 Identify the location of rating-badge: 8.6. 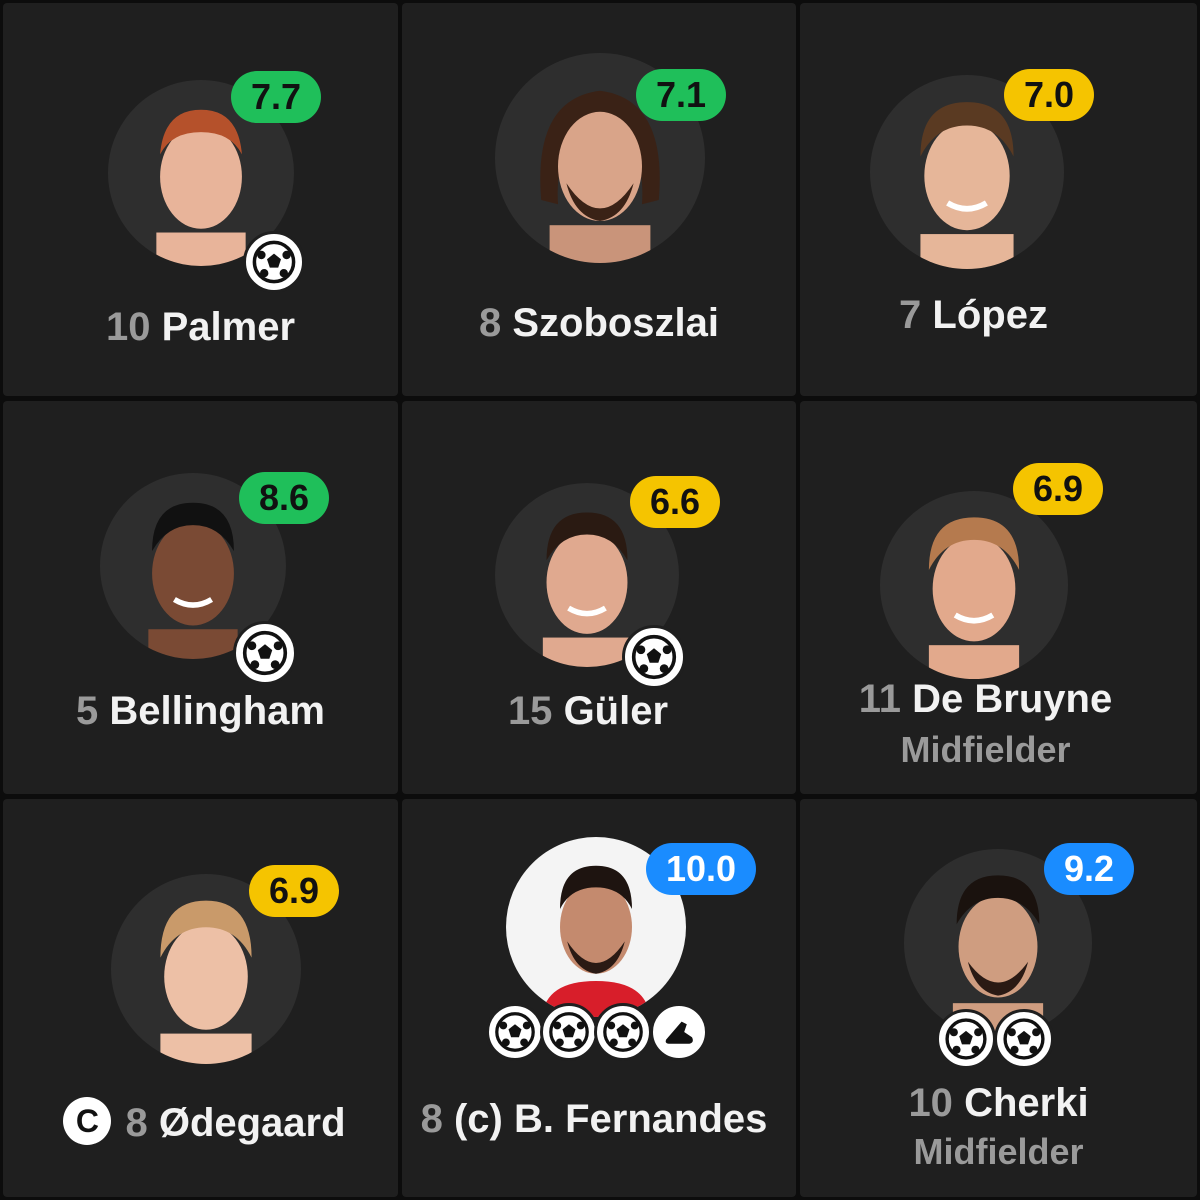
(284, 498).